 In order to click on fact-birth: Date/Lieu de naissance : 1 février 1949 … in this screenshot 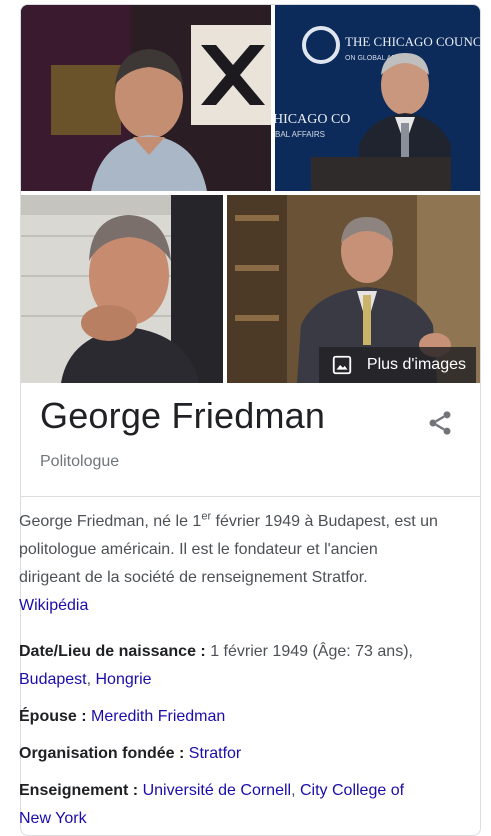, I will do `click(229, 666)`.